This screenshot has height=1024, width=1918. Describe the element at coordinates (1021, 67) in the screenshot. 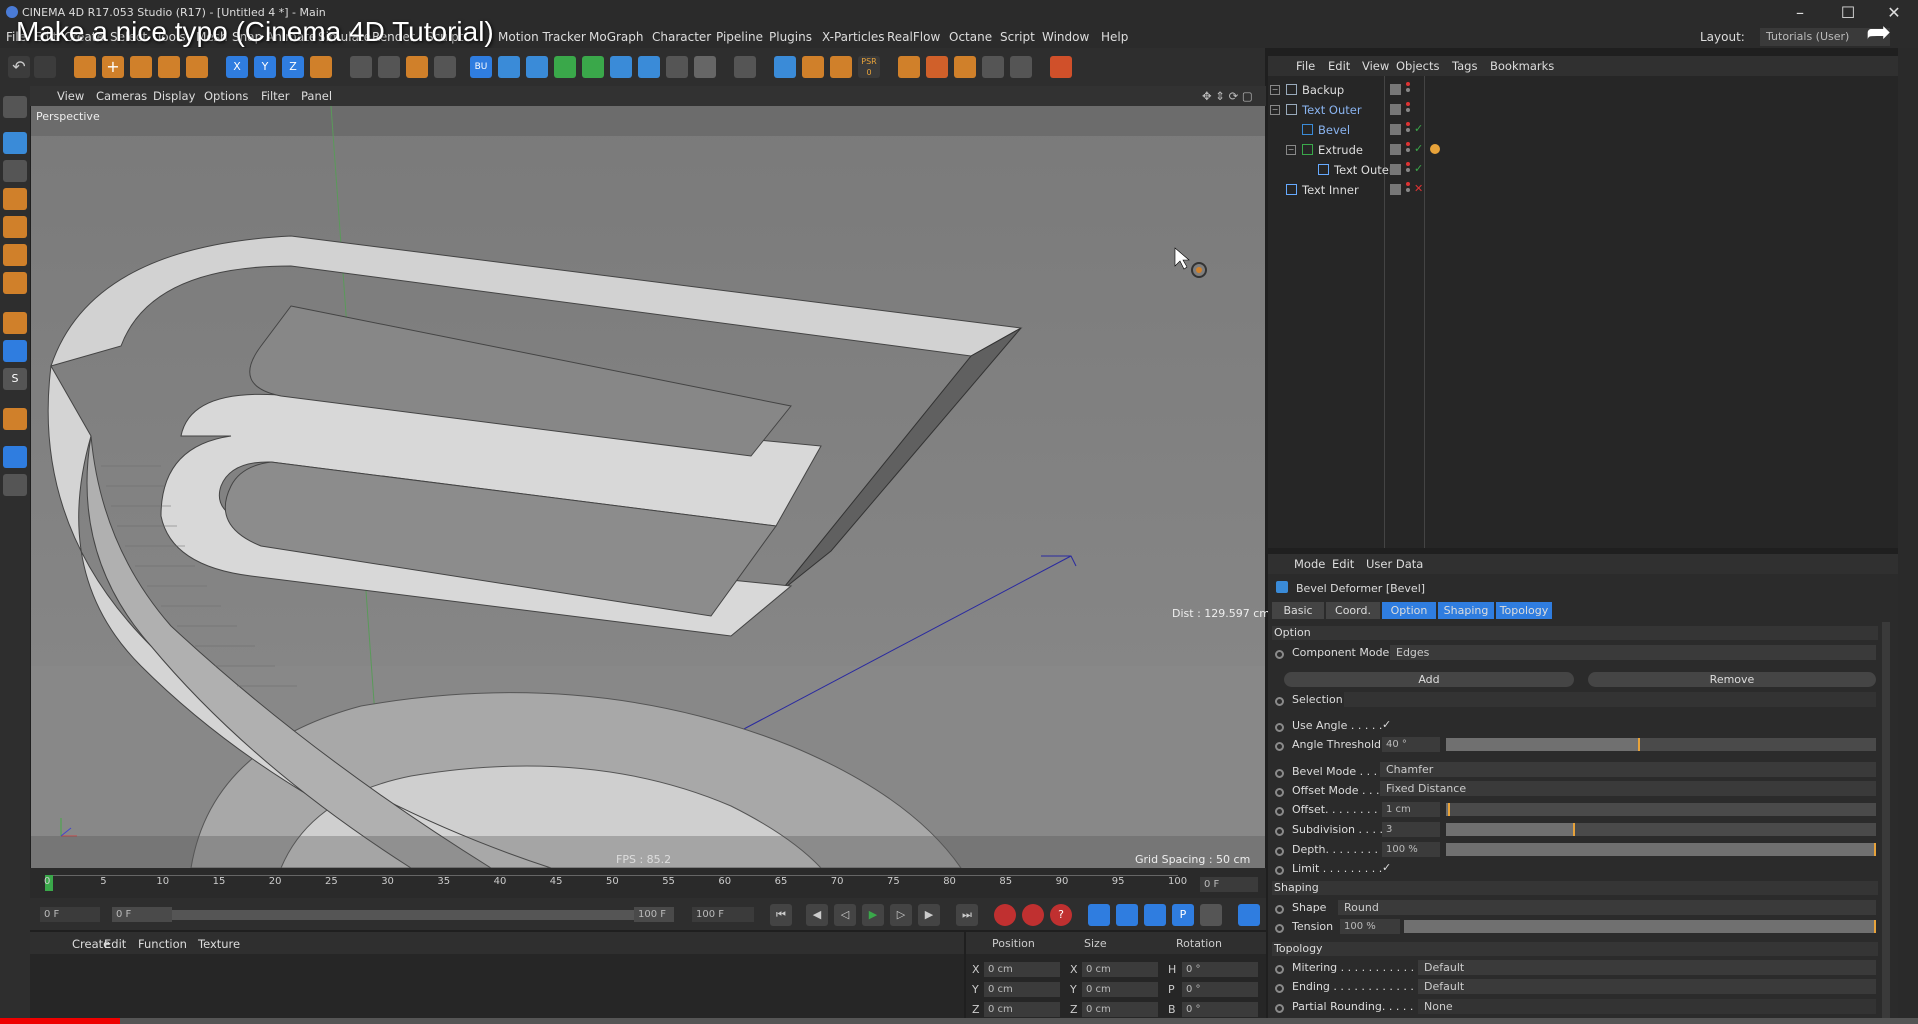

I see `lock-icon` at that location.